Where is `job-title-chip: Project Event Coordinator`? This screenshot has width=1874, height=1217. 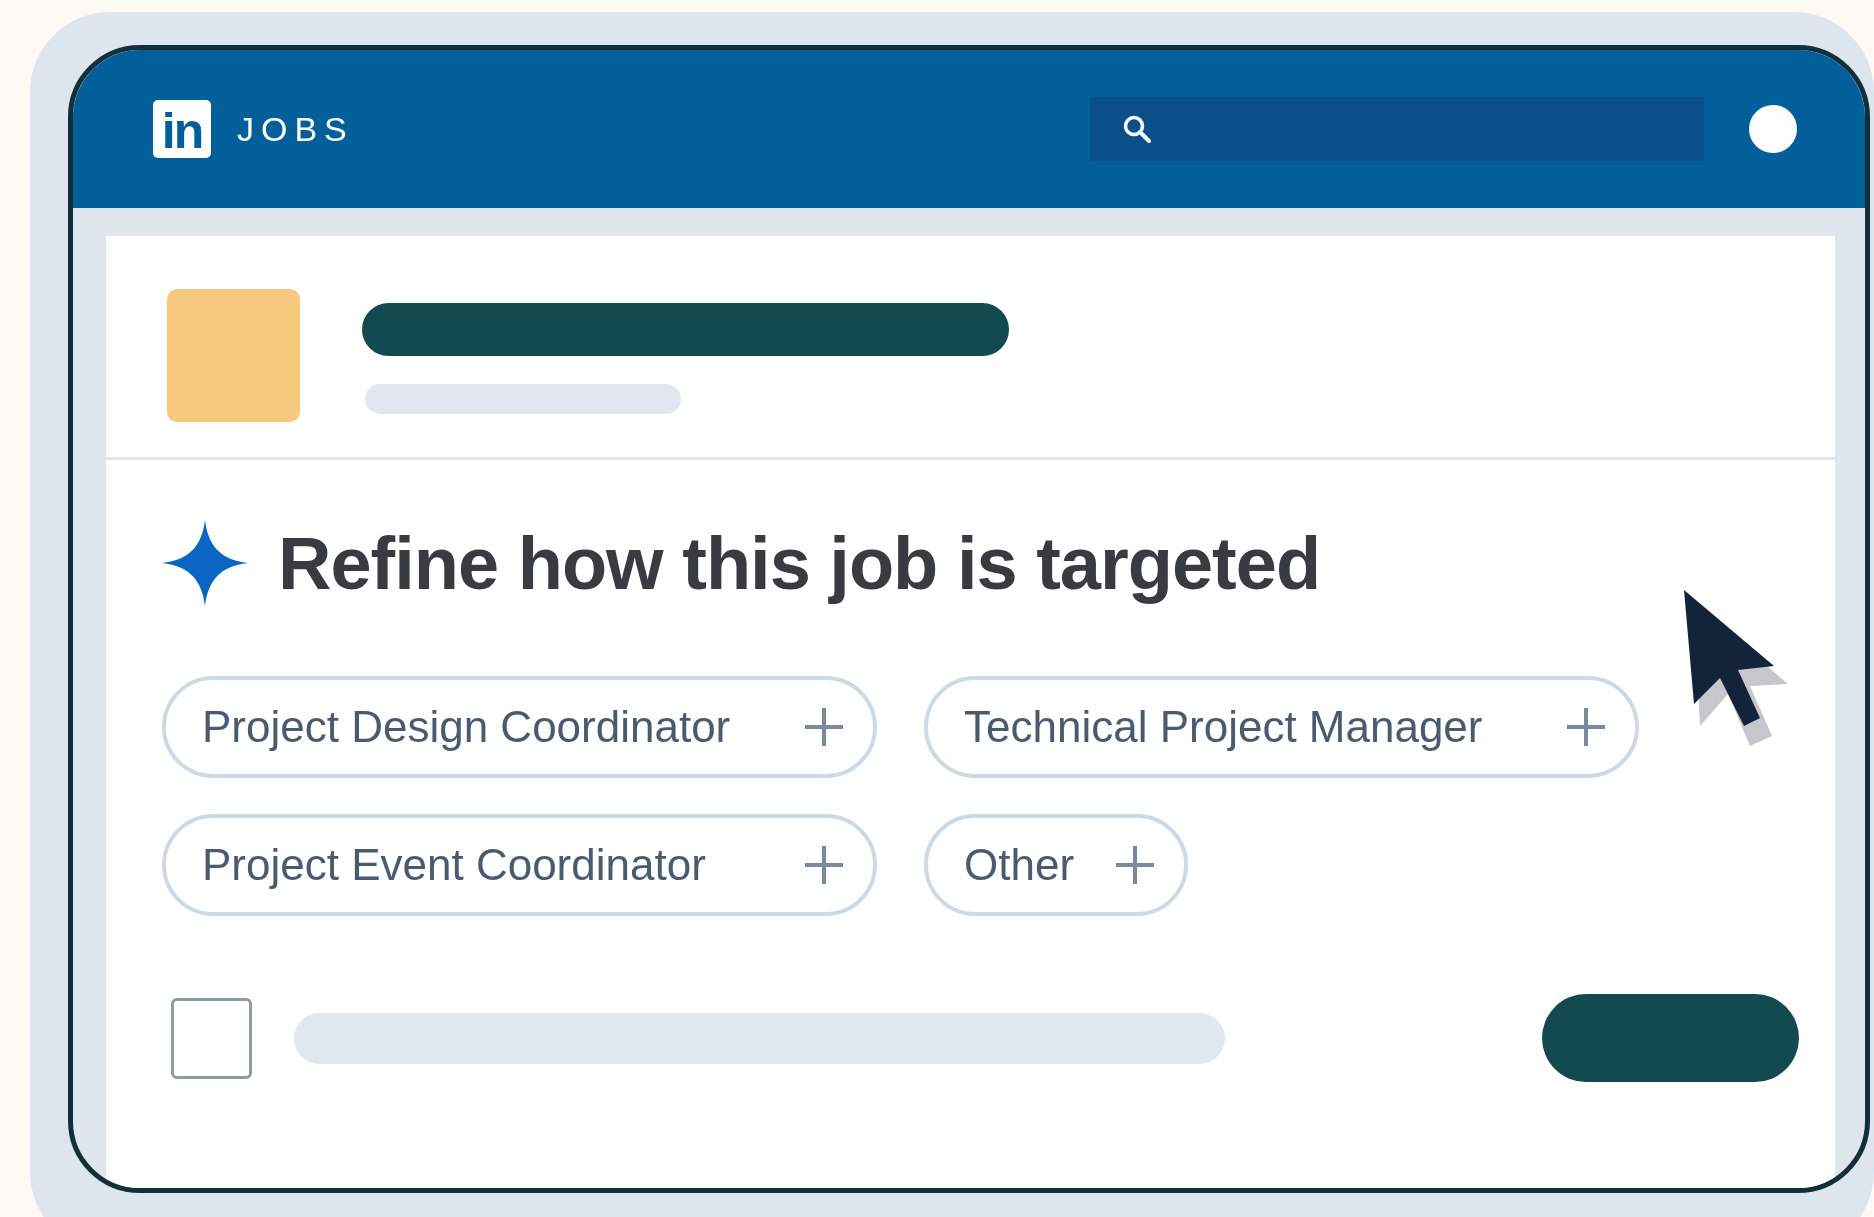 job-title-chip: Project Event Coordinator is located at coordinates (519, 865).